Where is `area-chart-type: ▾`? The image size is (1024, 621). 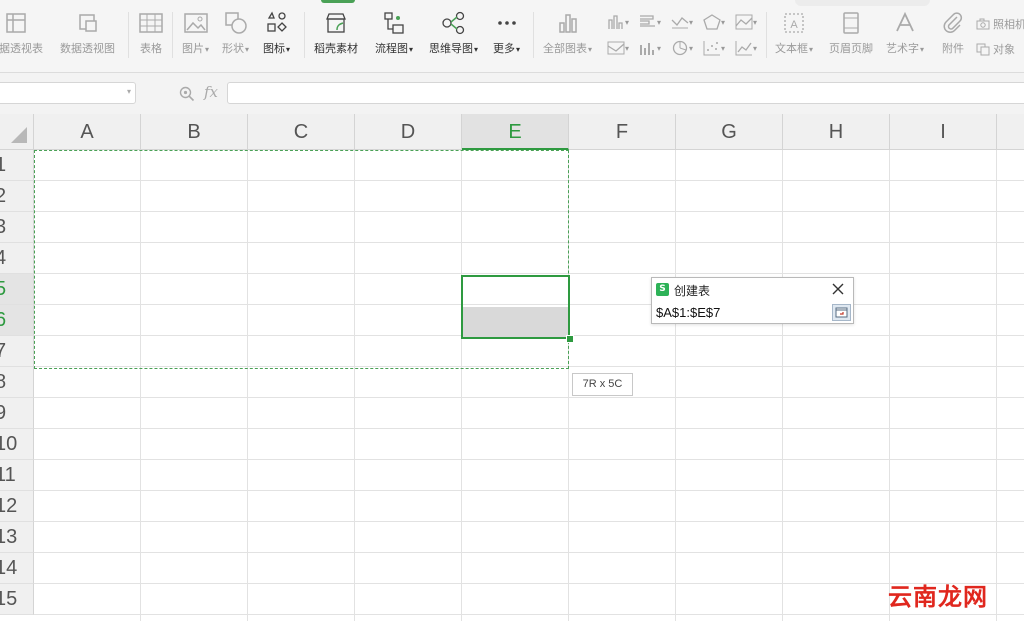 area-chart-type: ▾ is located at coordinates (751, 22).